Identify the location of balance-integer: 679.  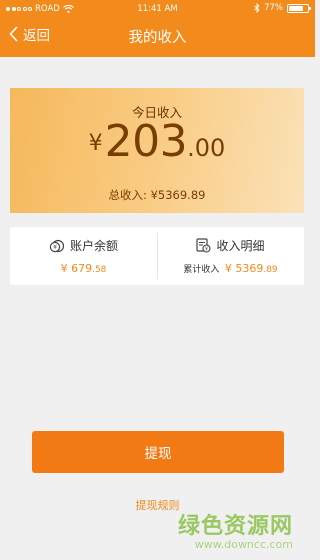
(82, 268).